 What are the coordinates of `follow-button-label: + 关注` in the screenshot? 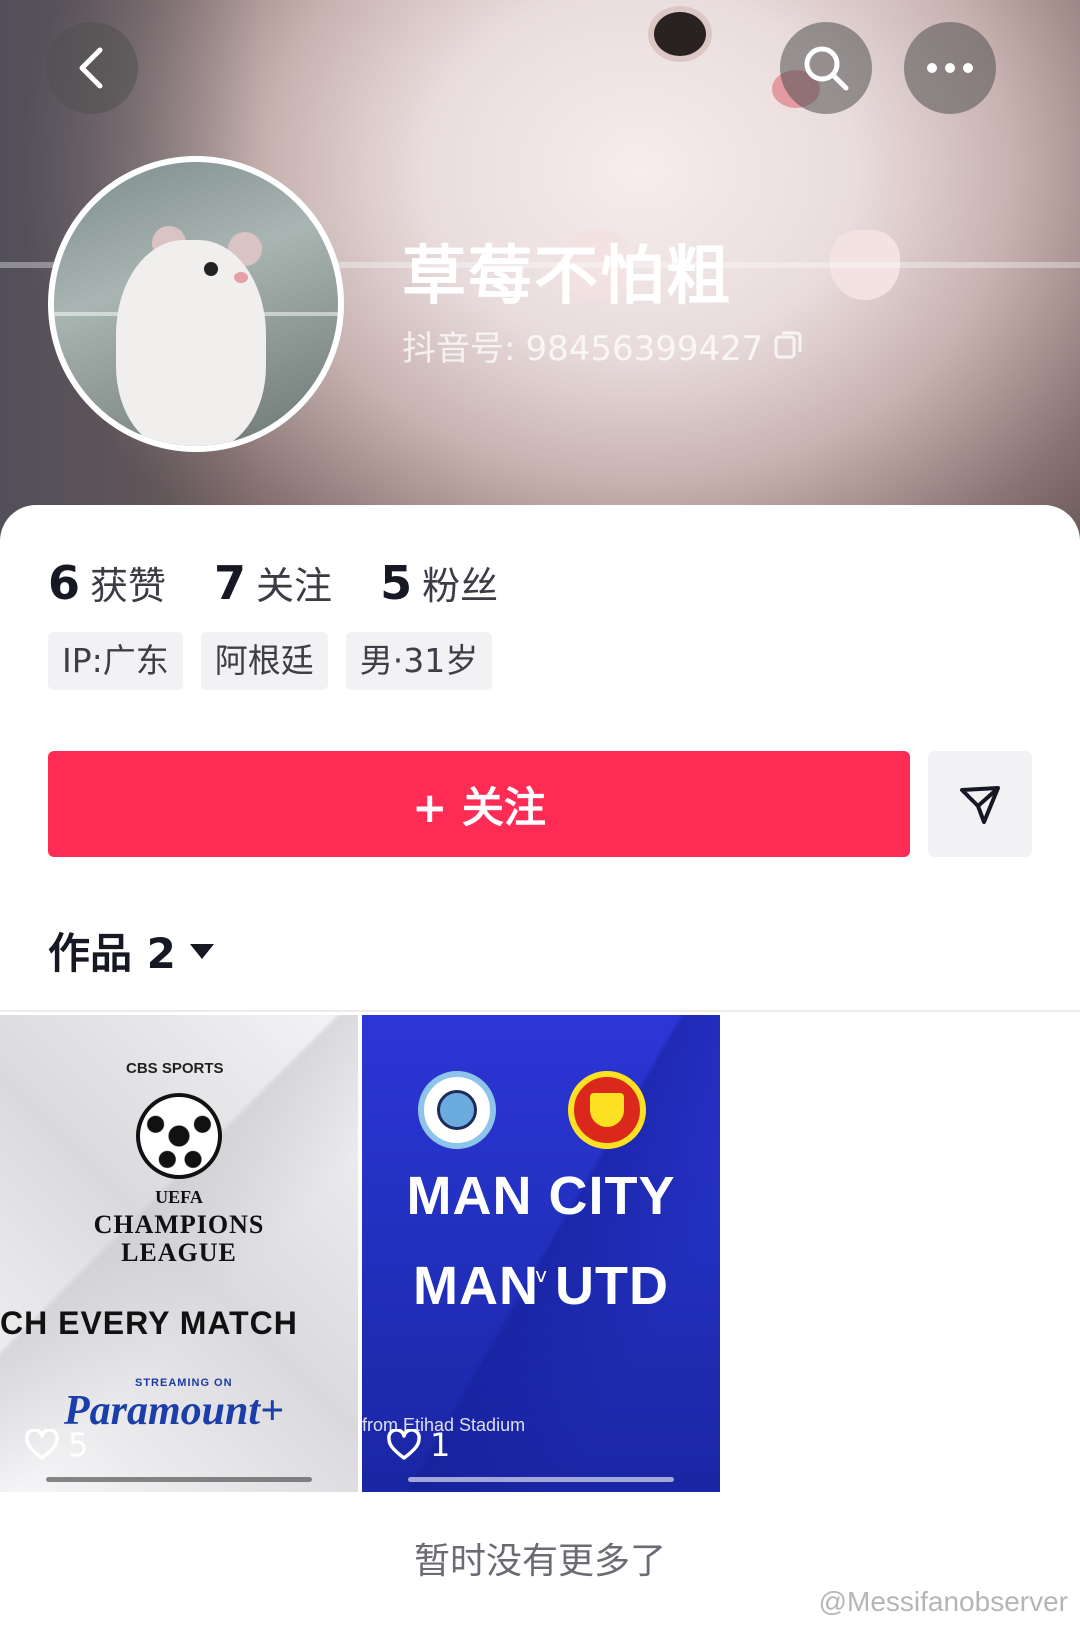 It's located at (479, 807).